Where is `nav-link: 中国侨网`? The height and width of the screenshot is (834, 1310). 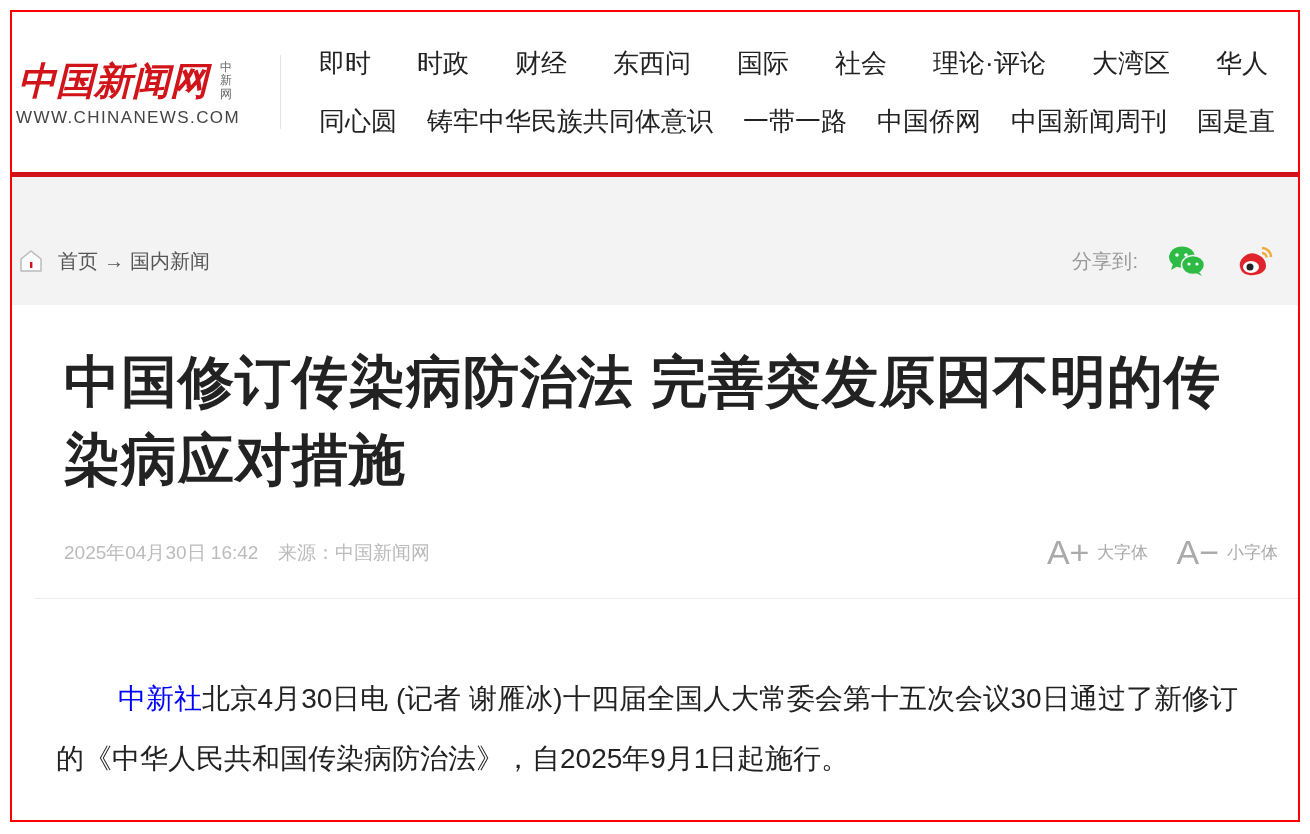 nav-link: 中国侨网 is located at coordinates (929, 121).